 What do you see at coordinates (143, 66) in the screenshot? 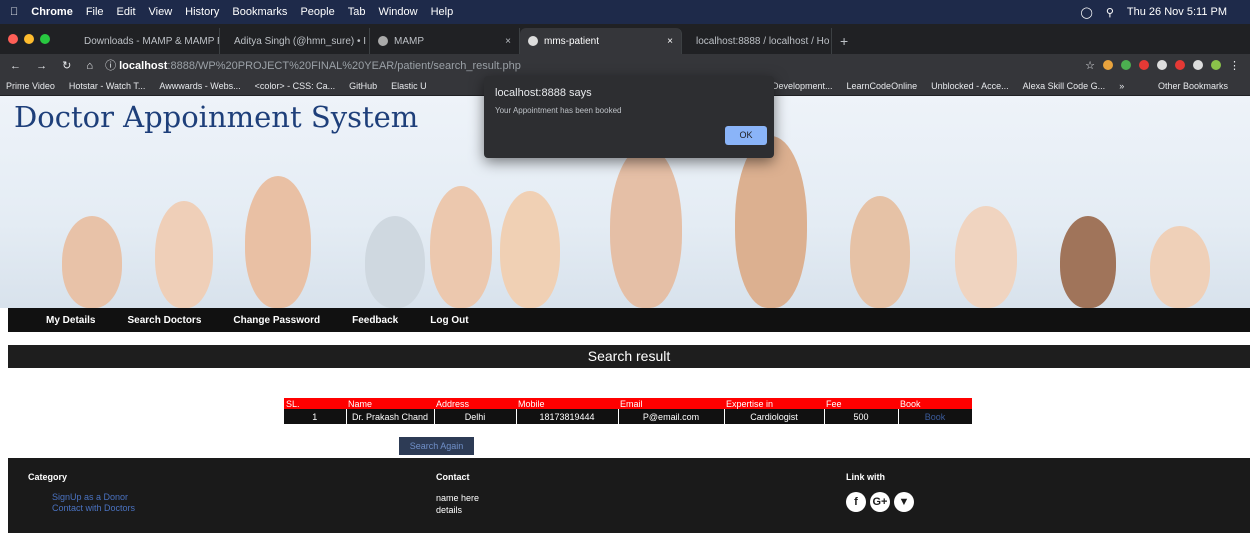
I see `url-host: localhost` at bounding box center [143, 66].